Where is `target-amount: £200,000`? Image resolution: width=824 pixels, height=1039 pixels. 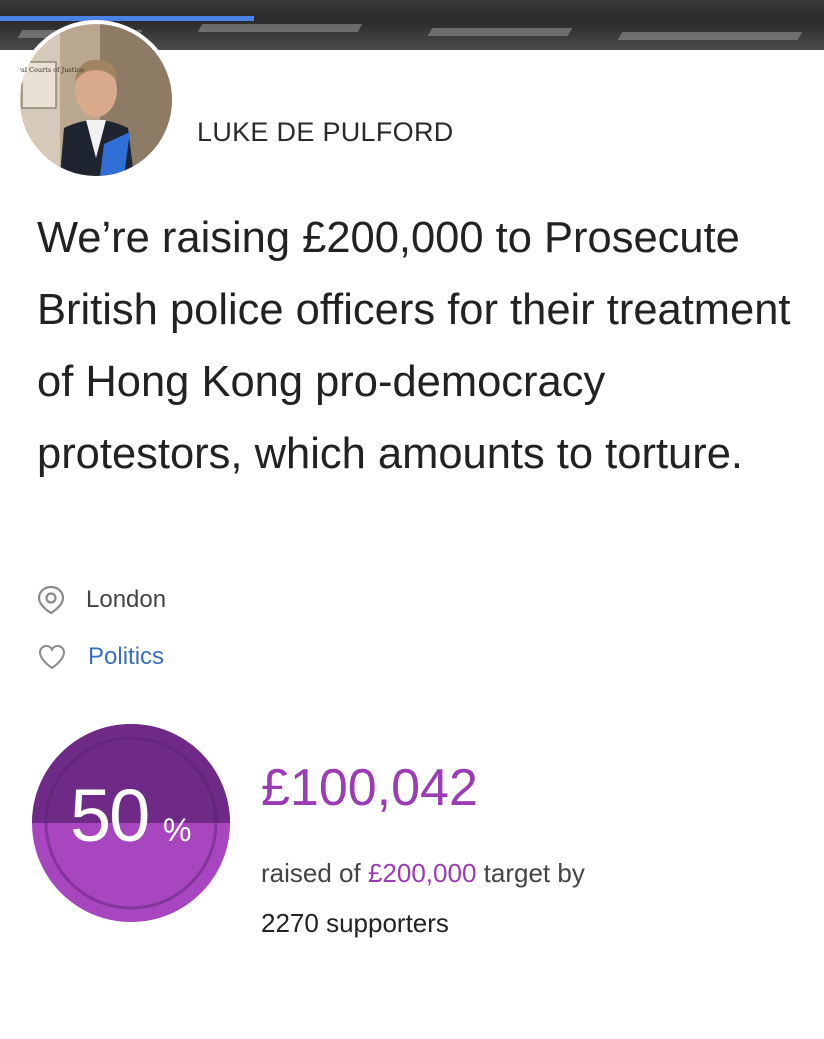 target-amount: £200,000 is located at coordinates (422, 873).